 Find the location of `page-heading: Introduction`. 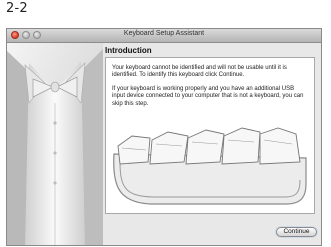

page-heading: Introduction is located at coordinates (128, 50).